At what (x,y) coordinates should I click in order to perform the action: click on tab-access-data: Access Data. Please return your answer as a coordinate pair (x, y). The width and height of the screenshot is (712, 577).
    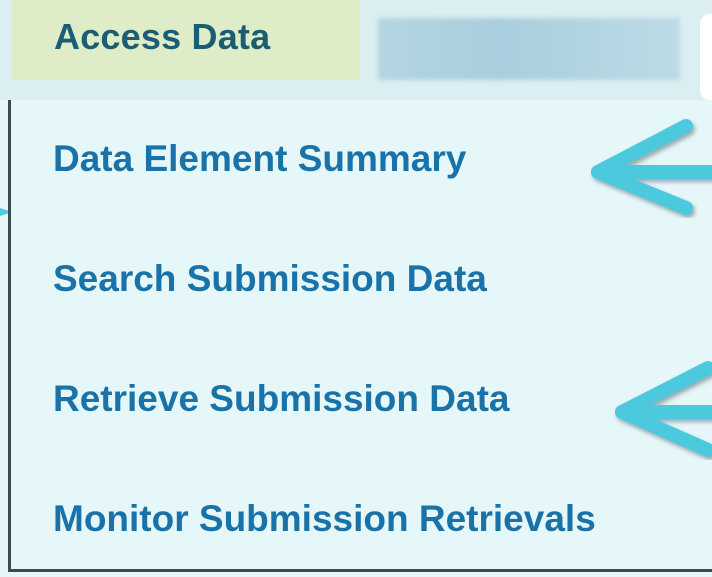
    Looking at the image, I should click on (186, 40).